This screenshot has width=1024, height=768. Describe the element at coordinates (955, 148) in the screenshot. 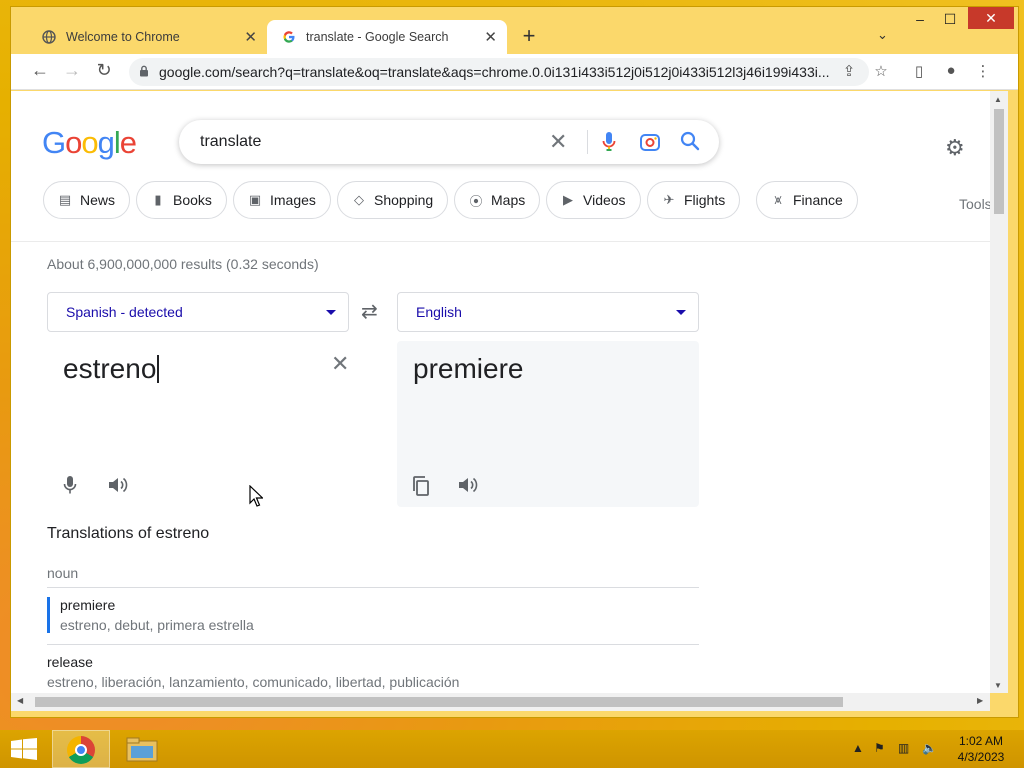

I see `settings-gear-icon: ⚙` at that location.